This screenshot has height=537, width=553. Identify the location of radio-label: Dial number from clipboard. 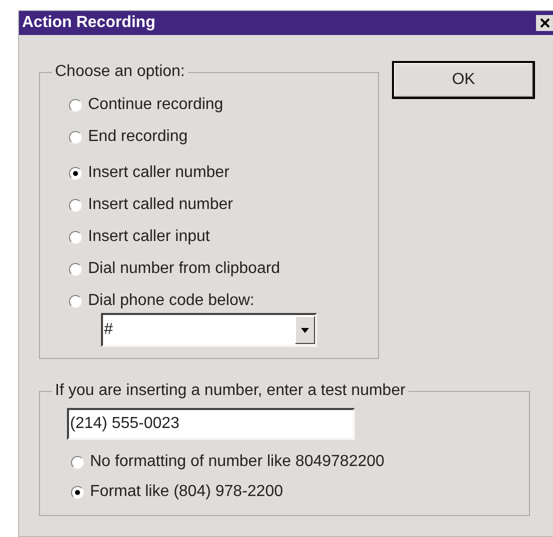
(184, 269).